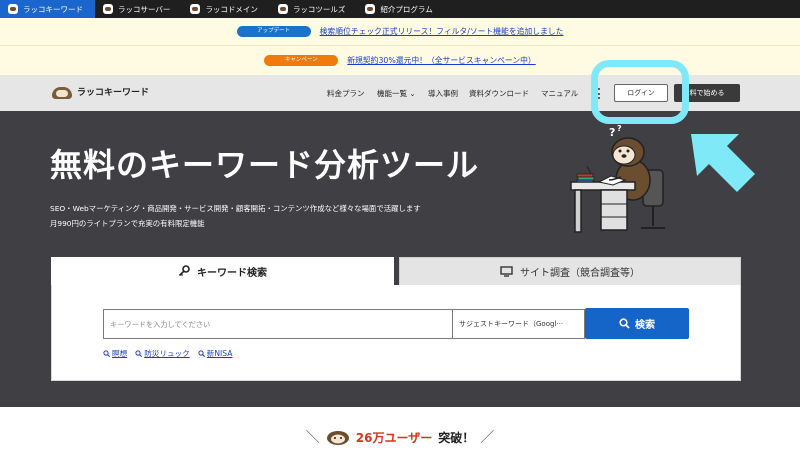  What do you see at coordinates (559, 93) in the screenshot?
I see `nav-manual: マニュアル` at bounding box center [559, 93].